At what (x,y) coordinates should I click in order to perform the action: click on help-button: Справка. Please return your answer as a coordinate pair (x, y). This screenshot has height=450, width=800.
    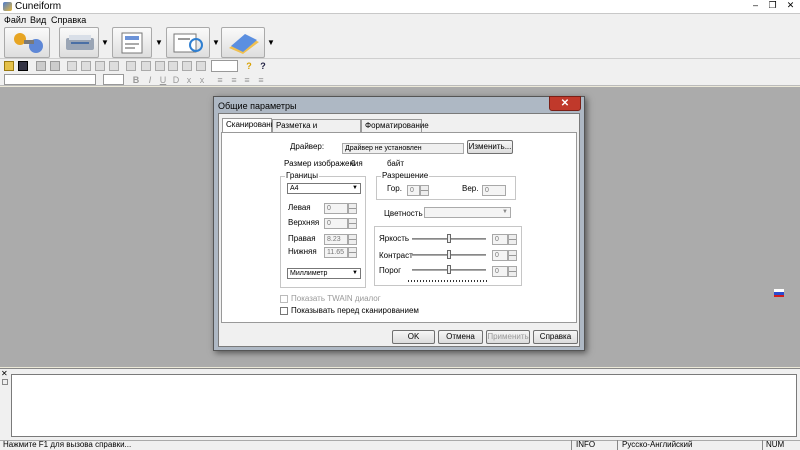
    Looking at the image, I should click on (555, 337).